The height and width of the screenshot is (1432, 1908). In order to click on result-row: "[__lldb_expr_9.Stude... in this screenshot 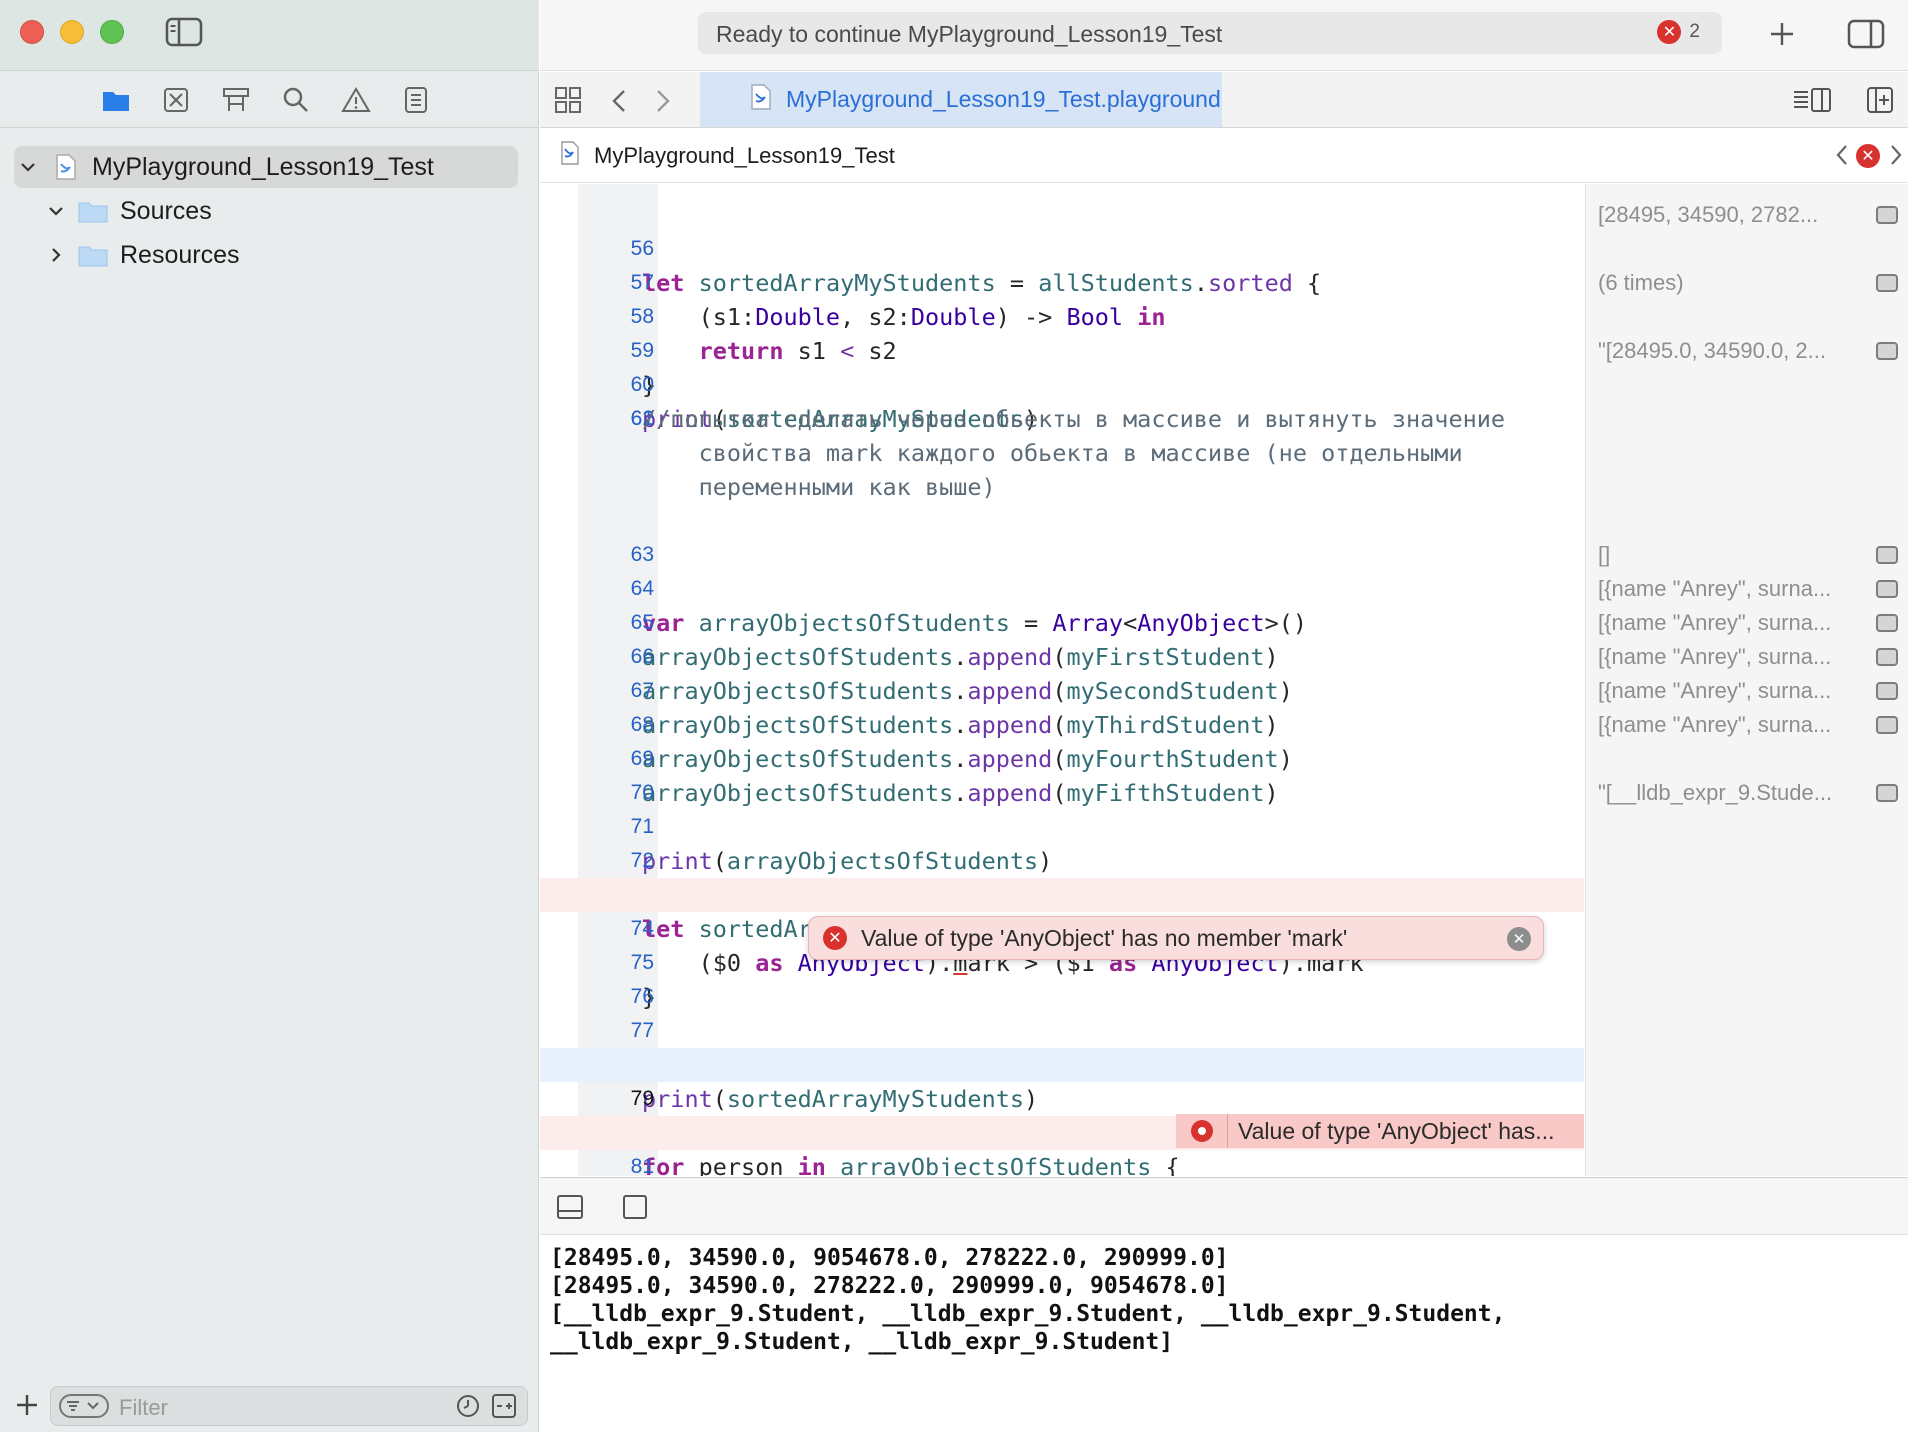, I will do `click(1748, 793)`.